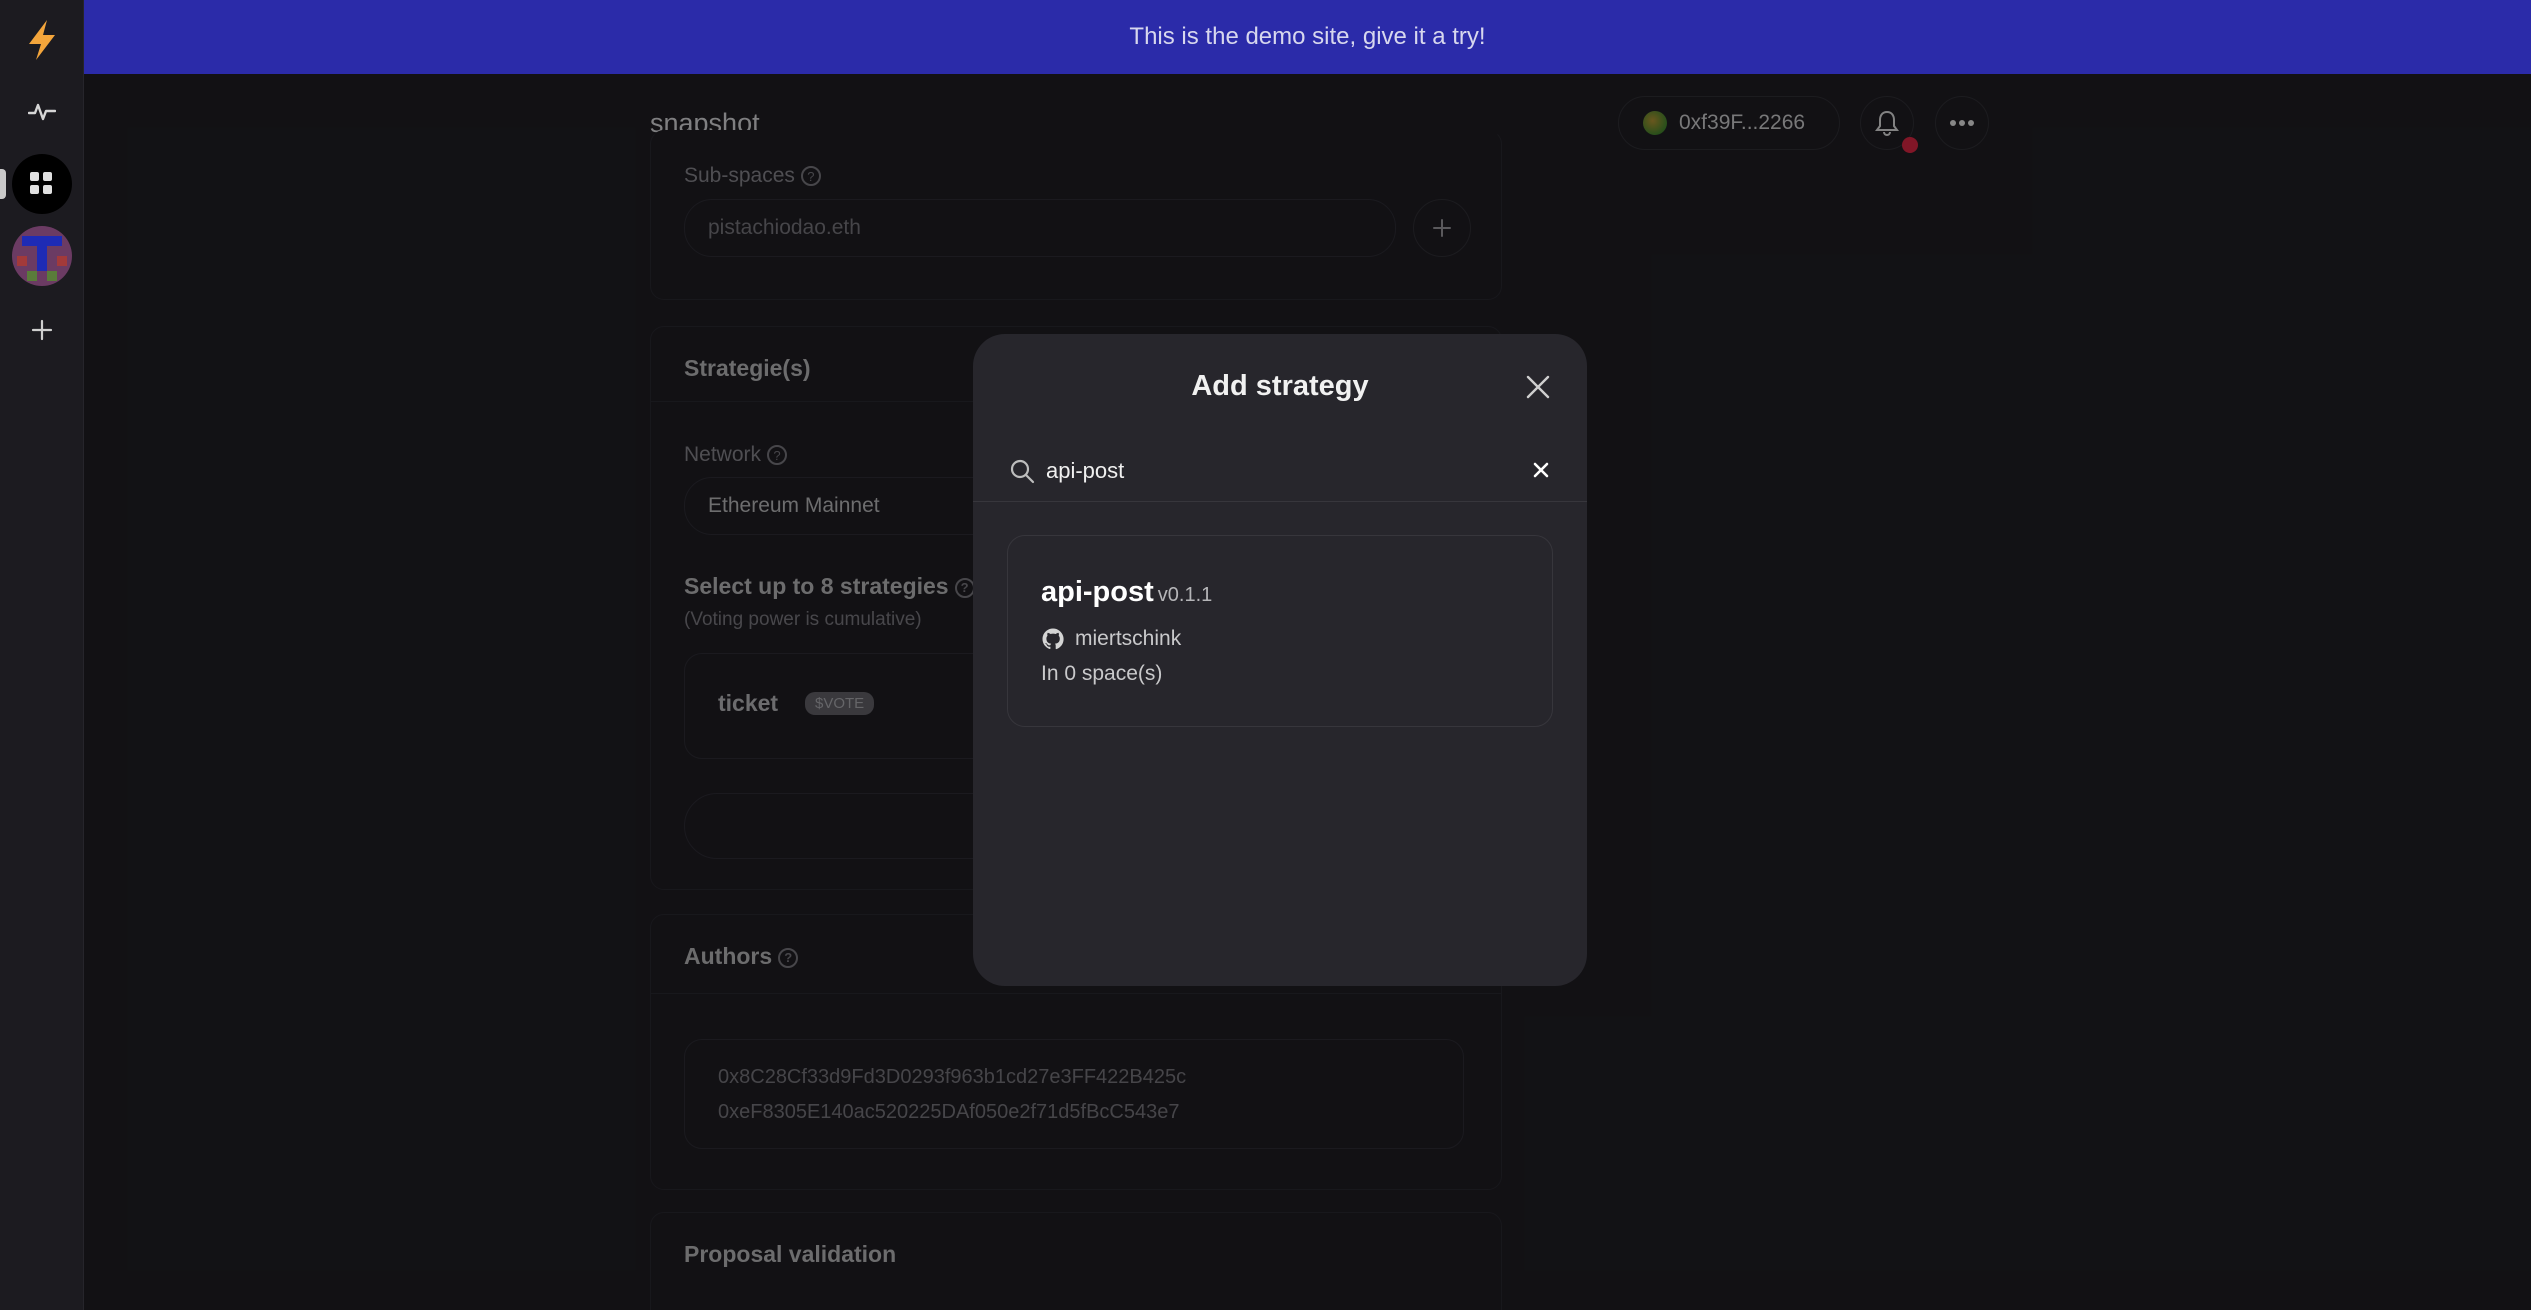 This screenshot has width=2531, height=1310. Describe the element at coordinates (1053, 639) in the screenshot. I see `github-icon` at that location.